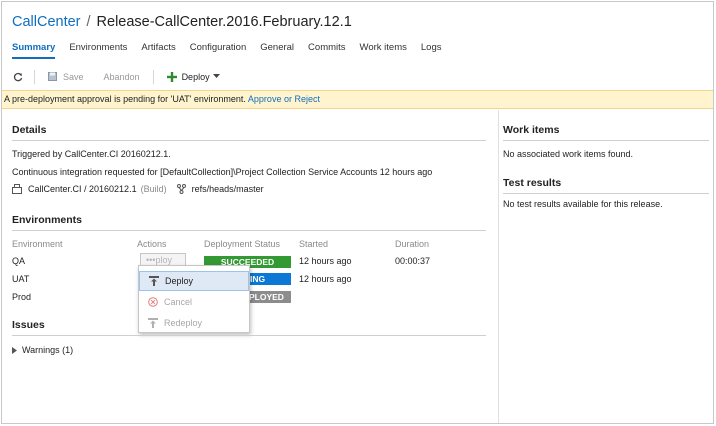 This screenshot has width=716, height=426. I want to click on details-heading: Details, so click(29, 130).